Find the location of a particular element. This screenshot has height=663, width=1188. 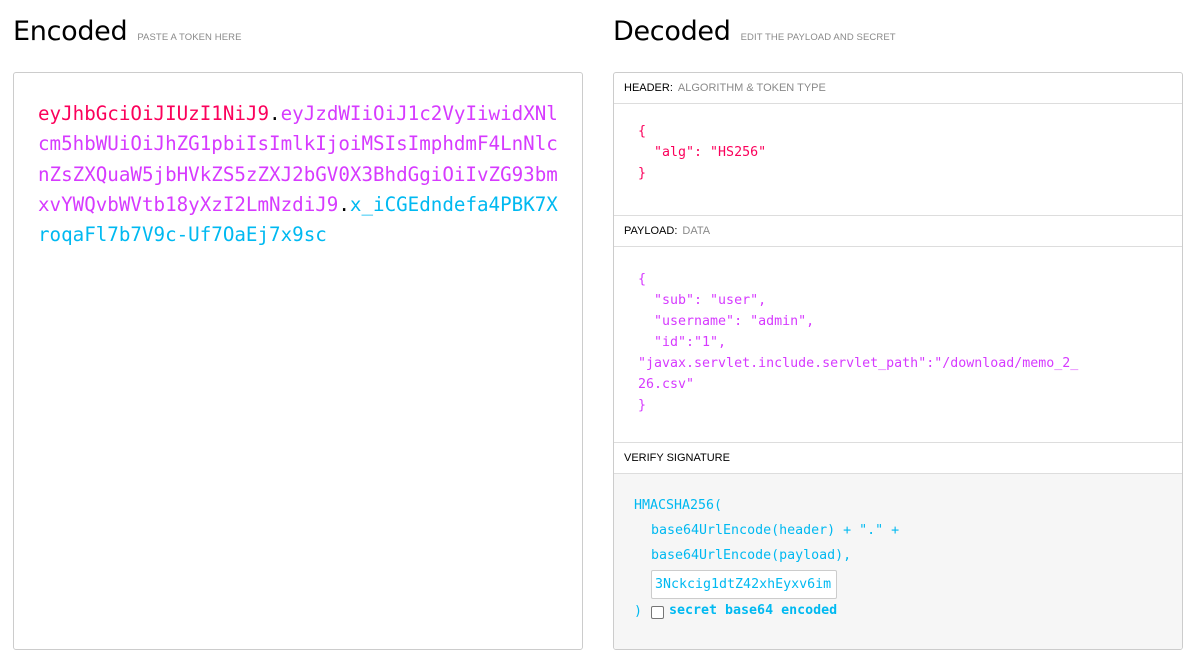

header-json-editor: { "alg": "HS256" } is located at coordinates (898, 160).